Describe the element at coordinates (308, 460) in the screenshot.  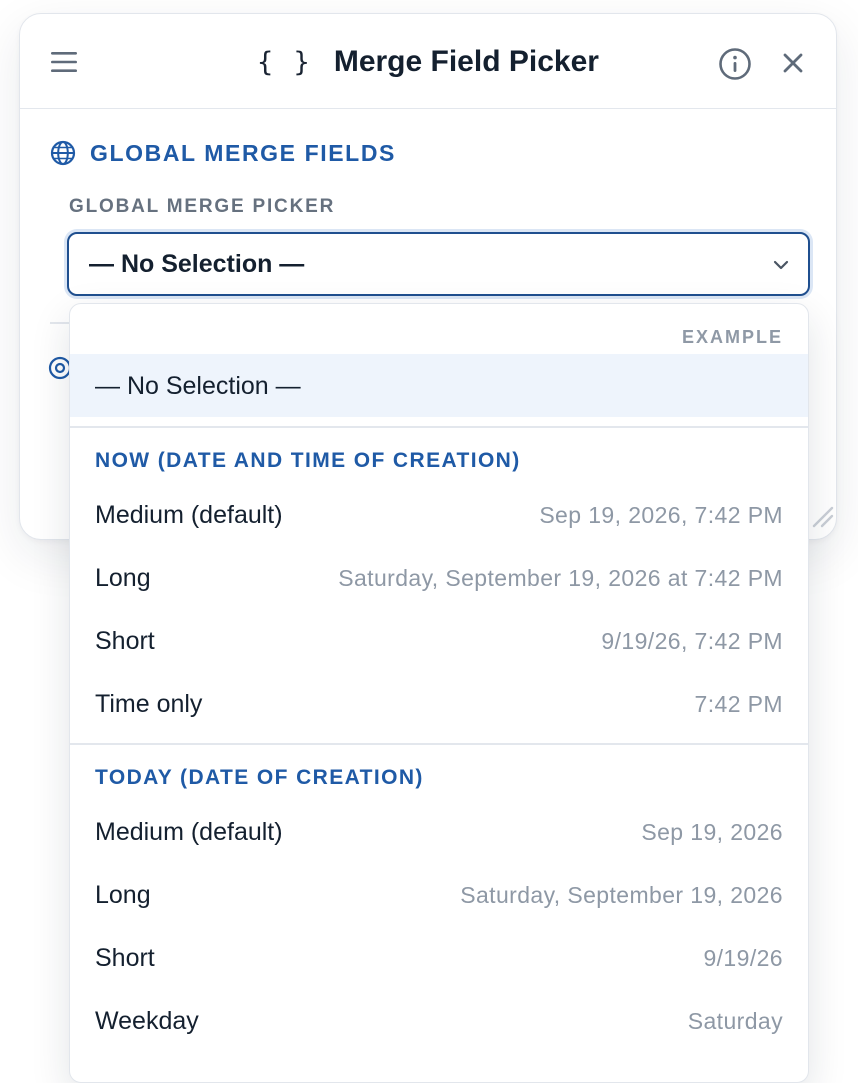
I see `group-label-now: NOW (DATE AND TIME OF CREATION)` at that location.